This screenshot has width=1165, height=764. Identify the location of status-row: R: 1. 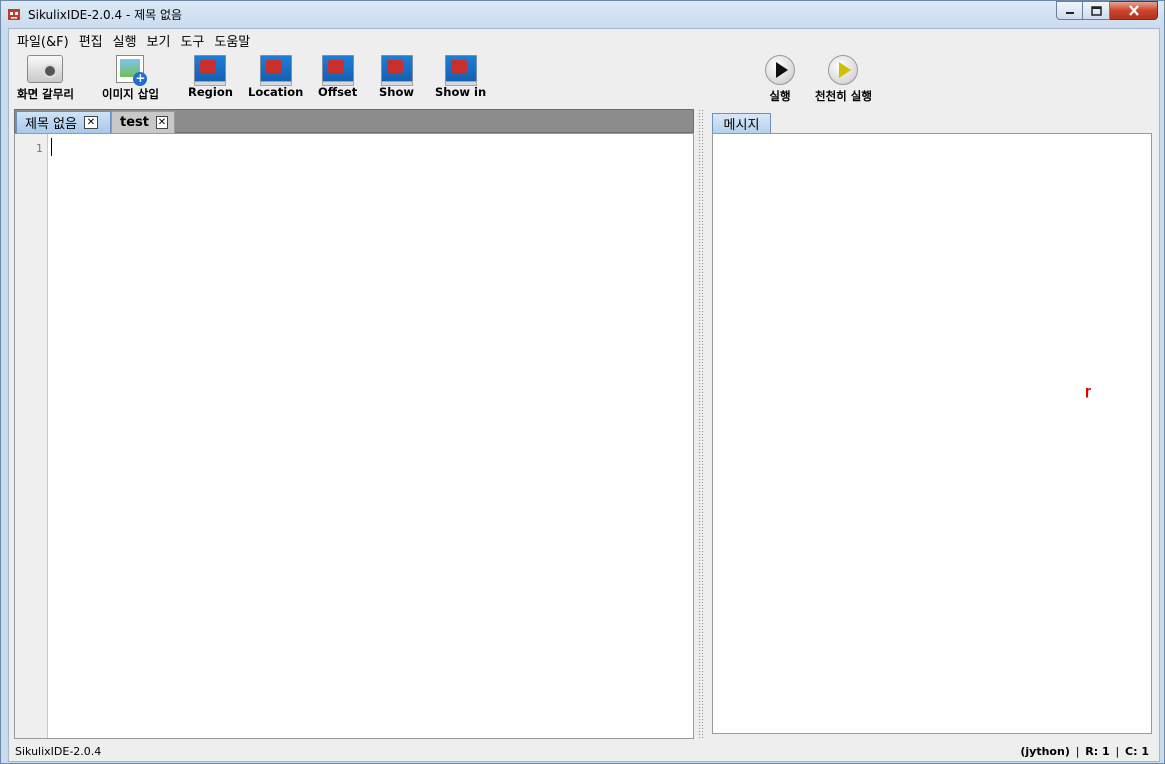
(1097, 751).